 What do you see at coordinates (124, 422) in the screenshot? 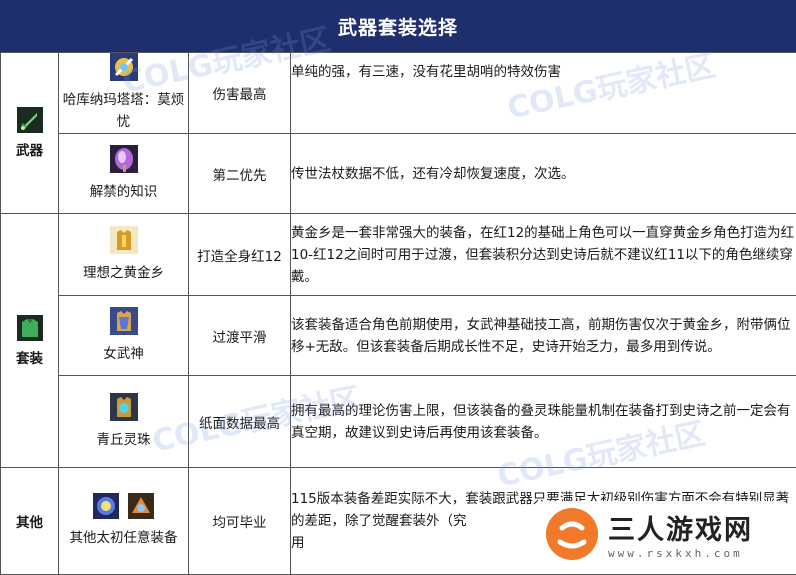
I see `item-cell: 青丘灵珠` at bounding box center [124, 422].